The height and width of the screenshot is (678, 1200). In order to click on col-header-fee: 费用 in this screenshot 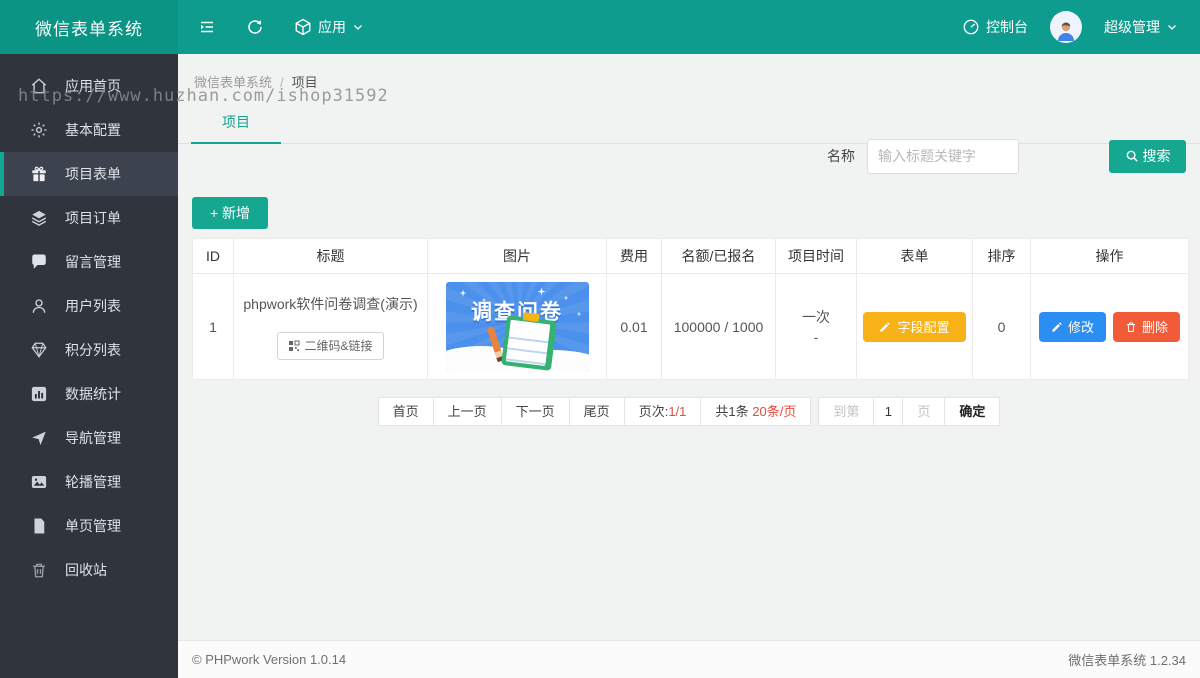, I will do `click(634, 256)`.